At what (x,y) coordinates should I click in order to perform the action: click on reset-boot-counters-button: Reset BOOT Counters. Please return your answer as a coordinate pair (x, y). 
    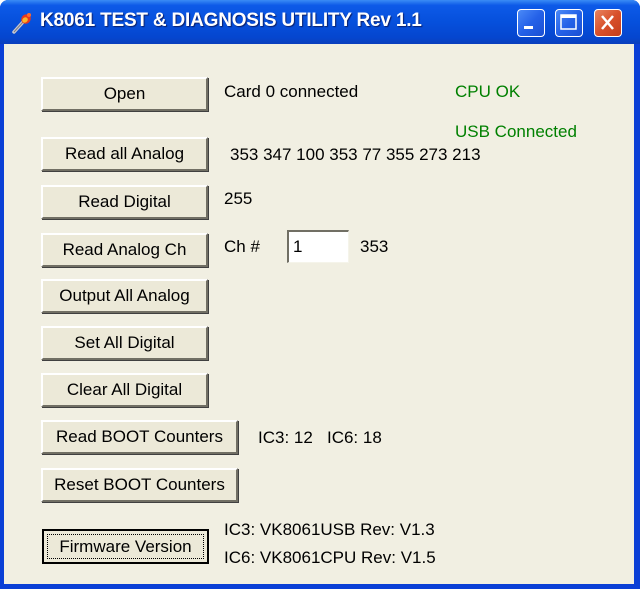
    Looking at the image, I should click on (139, 485).